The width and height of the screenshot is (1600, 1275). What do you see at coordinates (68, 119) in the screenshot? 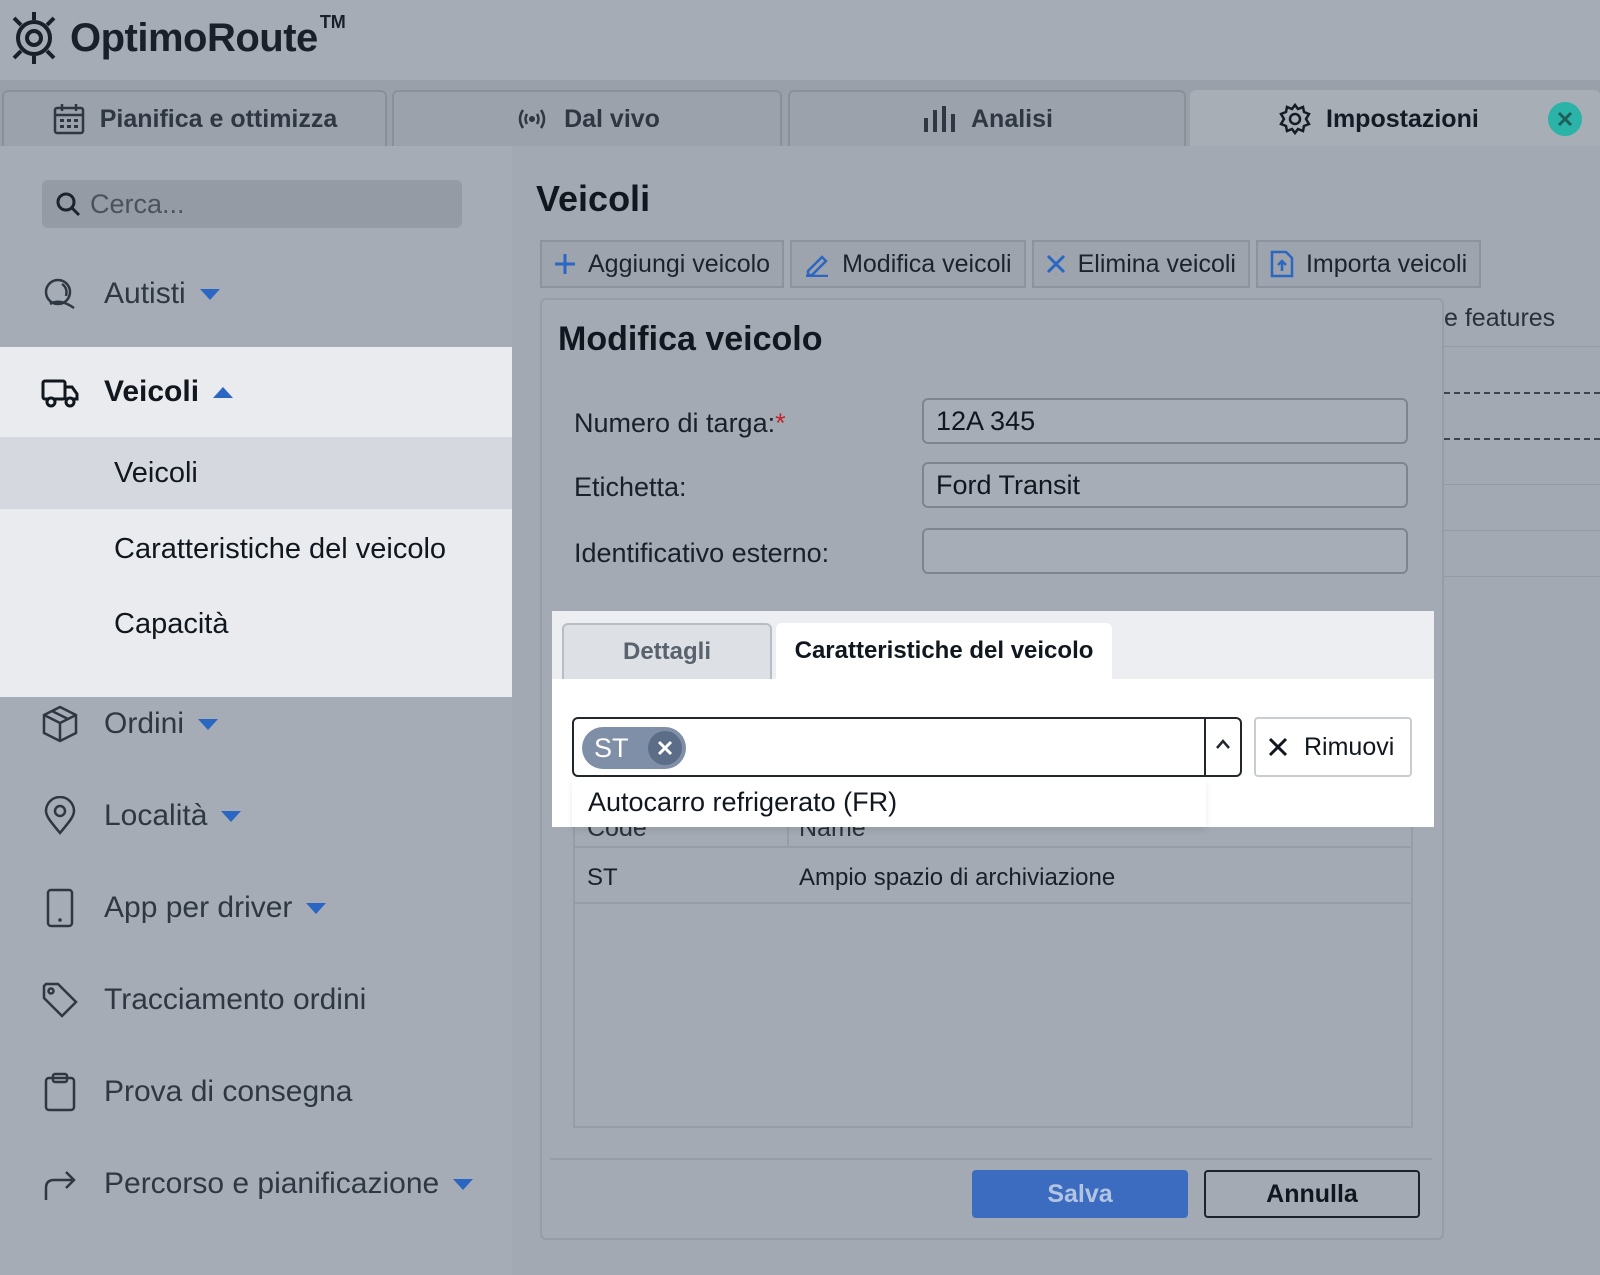
I see `calendar-icon` at bounding box center [68, 119].